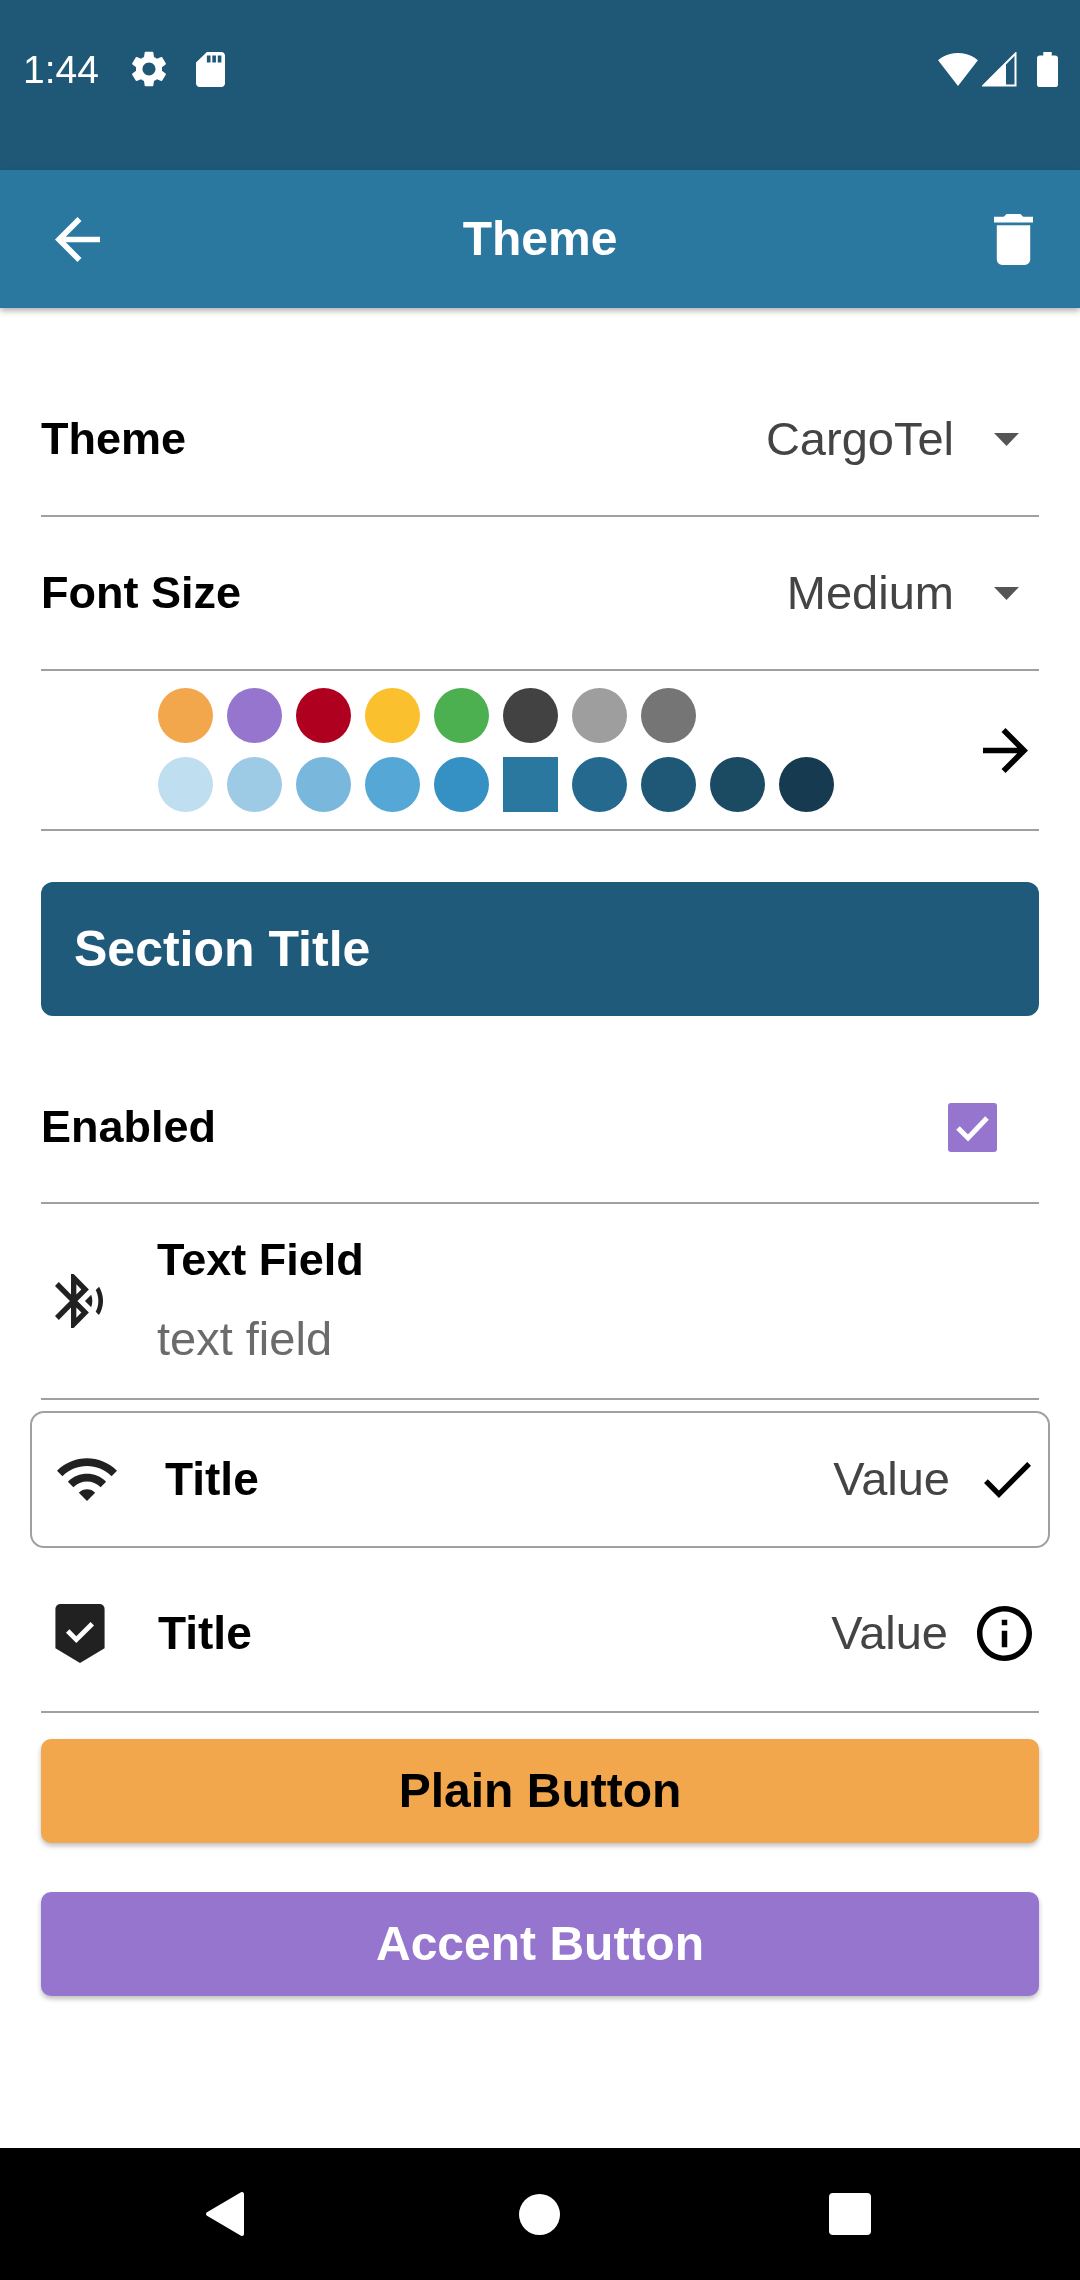 Image resolution: width=1080 pixels, height=2280 pixels. I want to click on shield-check-icon, so click(80, 1633).